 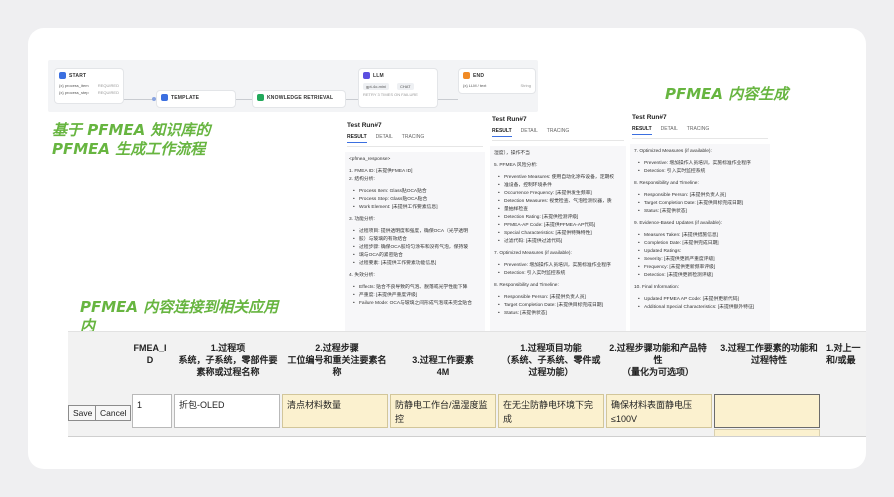 What do you see at coordinates (228, 360) in the screenshot?
I see `column-header-process-item: 1.过程项 系统，子系统，零部件要 素称或过程名称` at bounding box center [228, 360].